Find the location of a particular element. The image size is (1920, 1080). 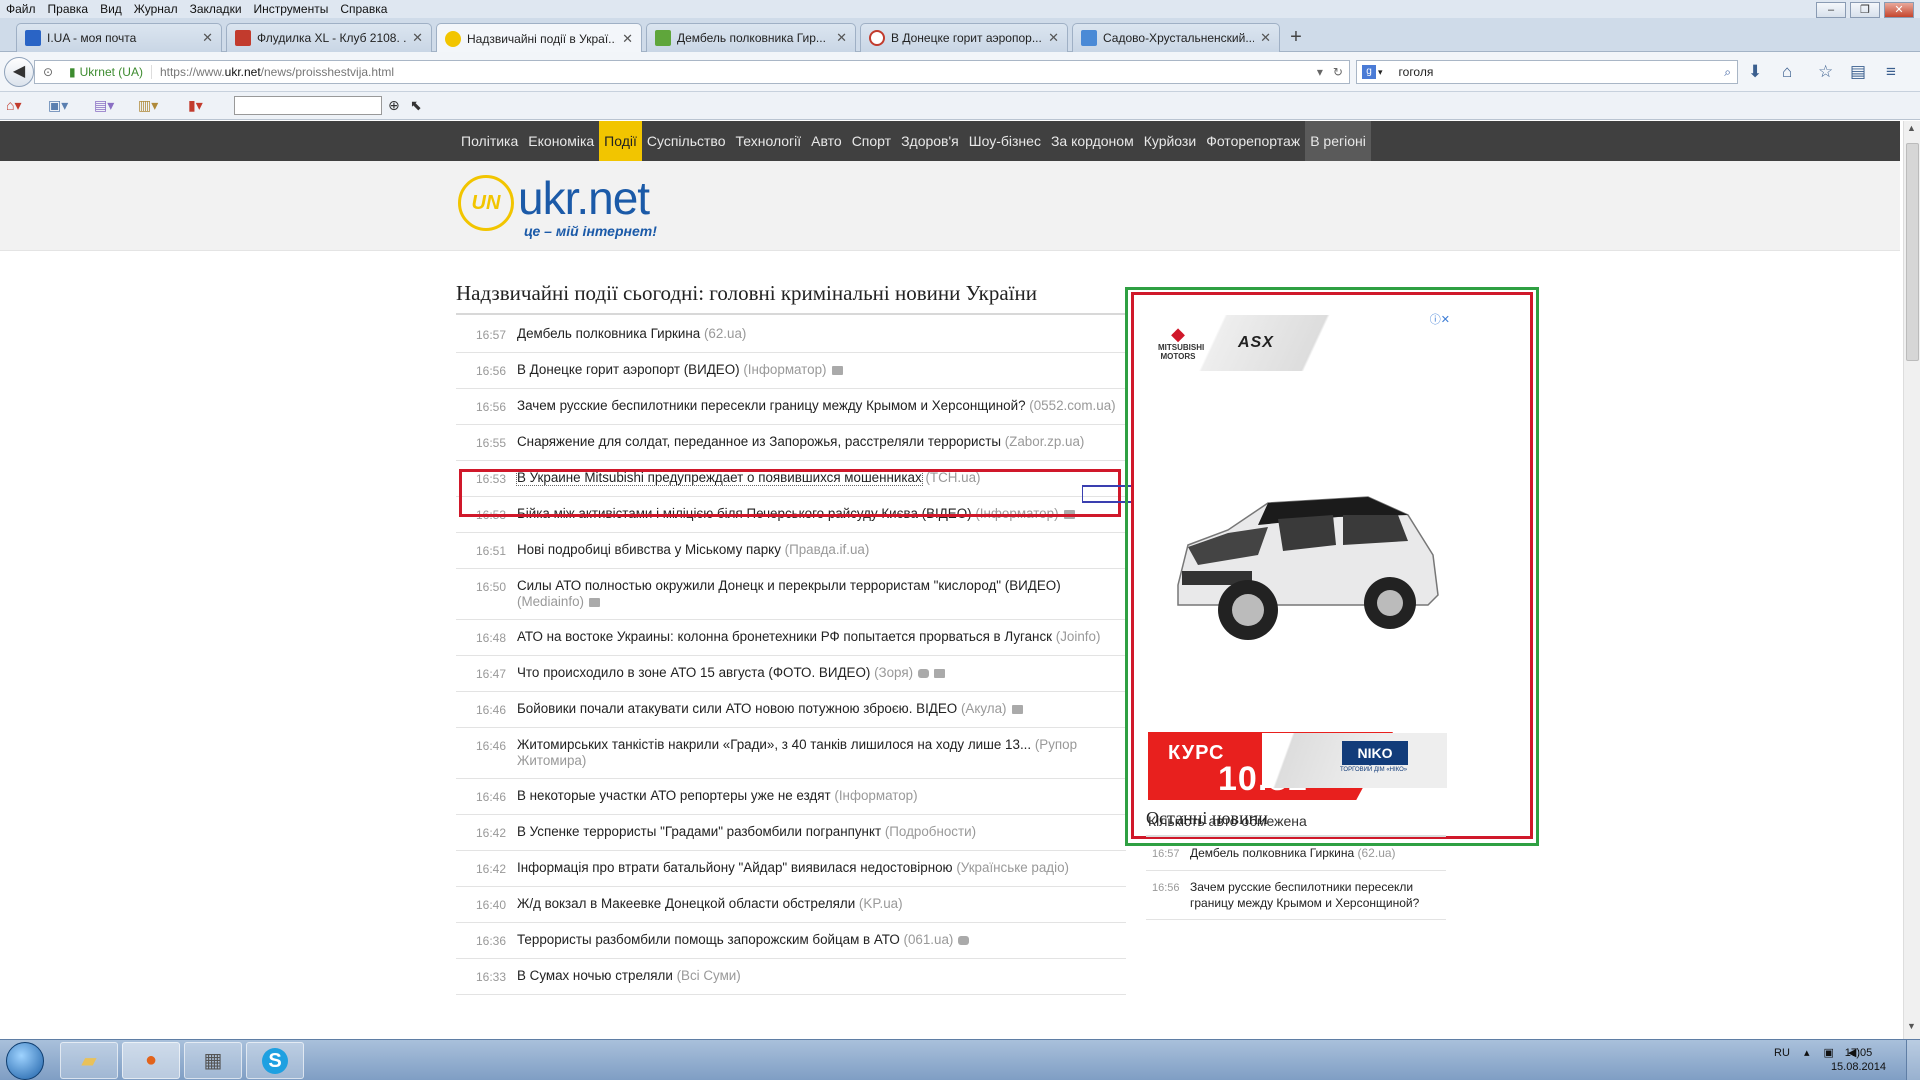

close-window-button: ✕ is located at coordinates (1899, 10).